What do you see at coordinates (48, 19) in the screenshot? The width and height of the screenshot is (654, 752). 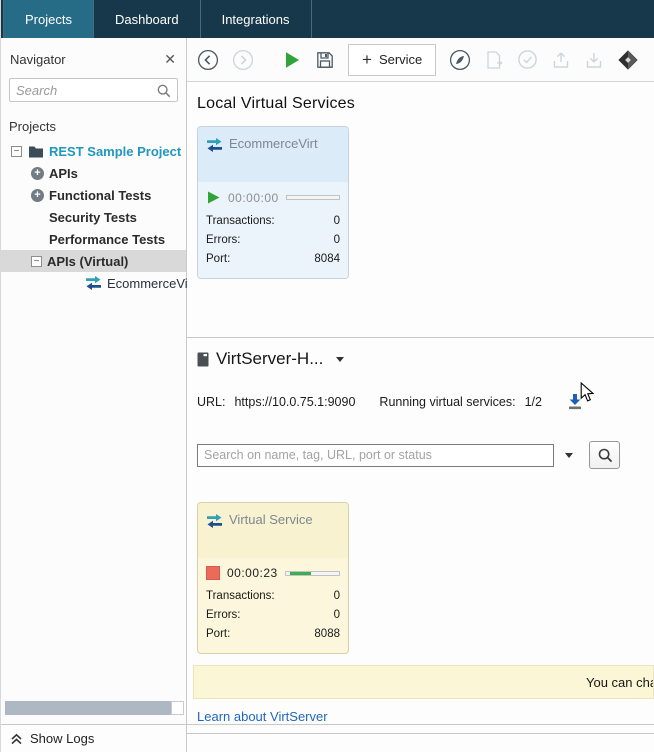 I see `tab-projects: Projects` at bounding box center [48, 19].